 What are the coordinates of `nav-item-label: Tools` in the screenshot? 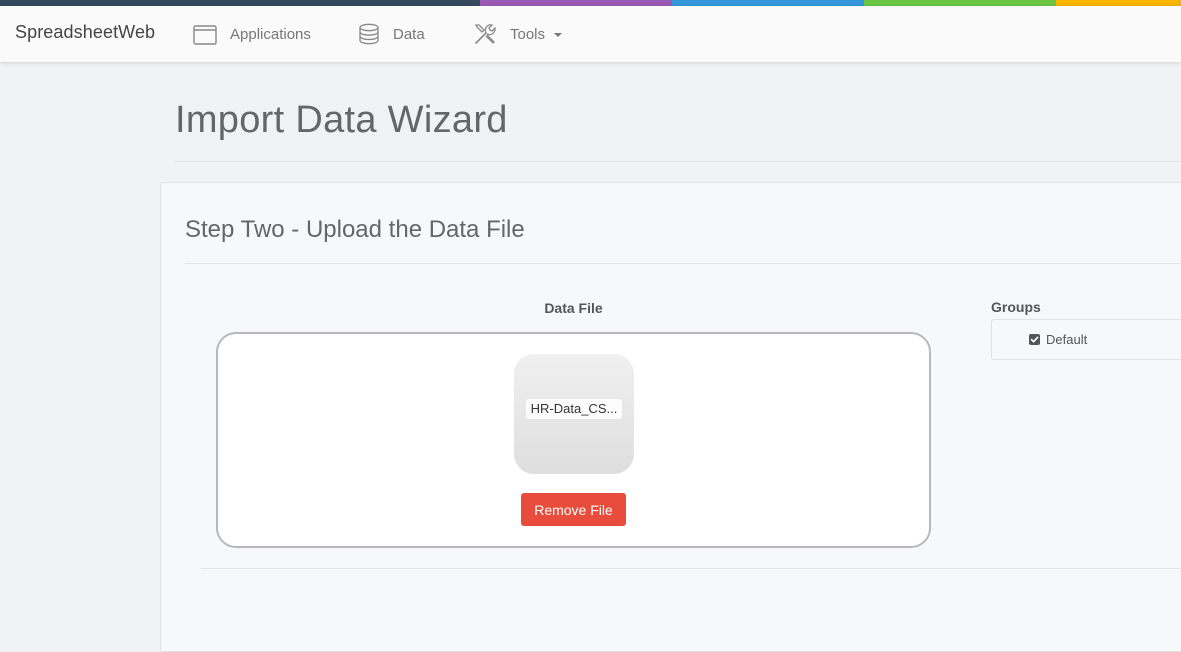 It's located at (528, 34).